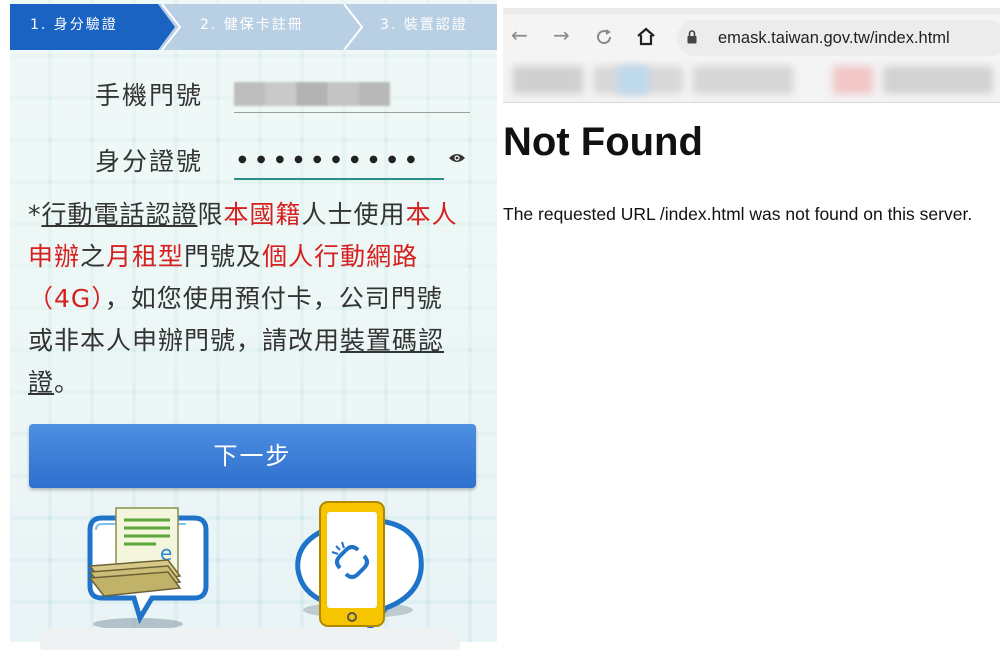  I want to click on note-text: 人士使用, so click(353, 214).